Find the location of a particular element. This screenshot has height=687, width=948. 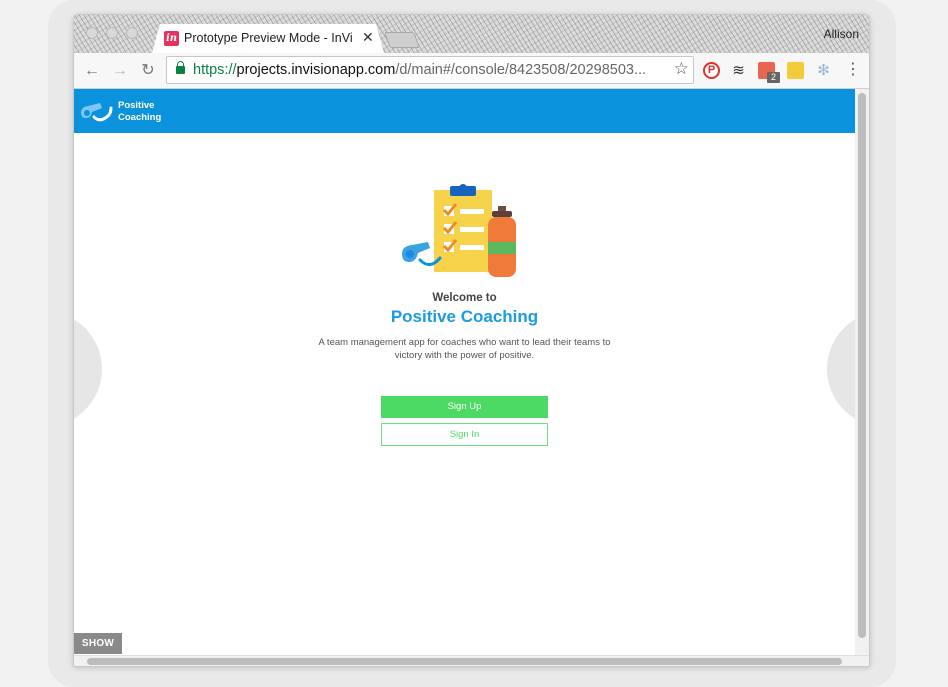

minimize-window-button is located at coordinates (112, 33).